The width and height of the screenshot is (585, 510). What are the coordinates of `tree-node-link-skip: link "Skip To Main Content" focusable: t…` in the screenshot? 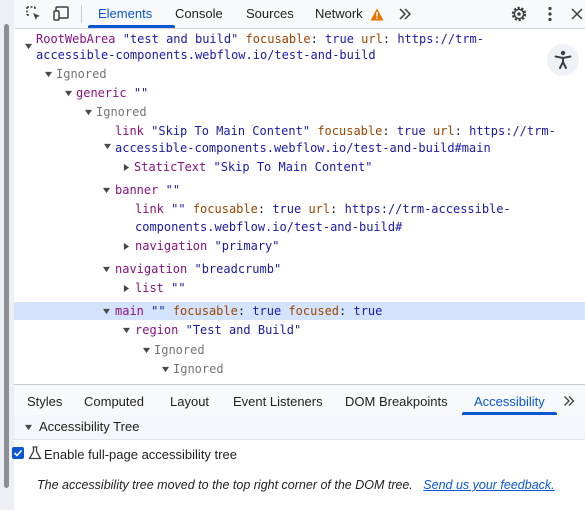 It's located at (299, 131).